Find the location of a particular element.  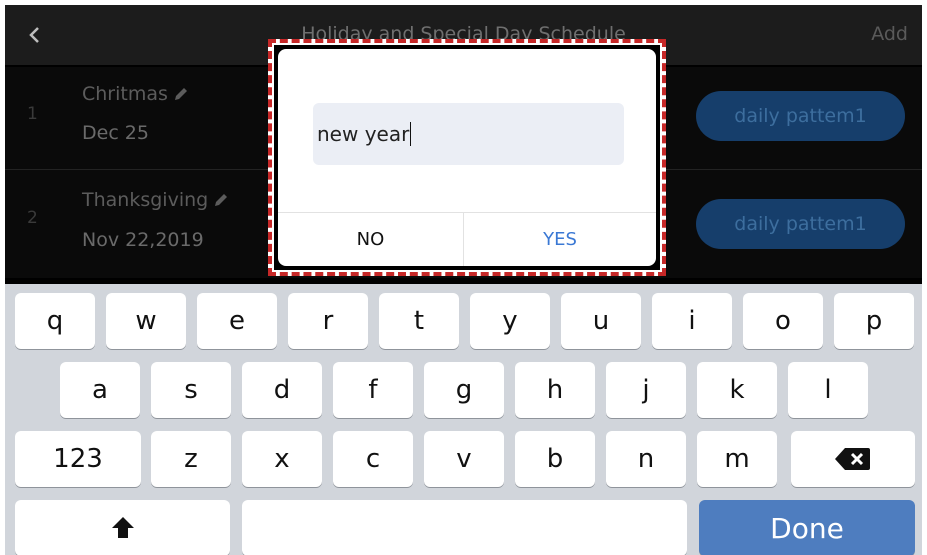

key-c: c is located at coordinates (373, 459).